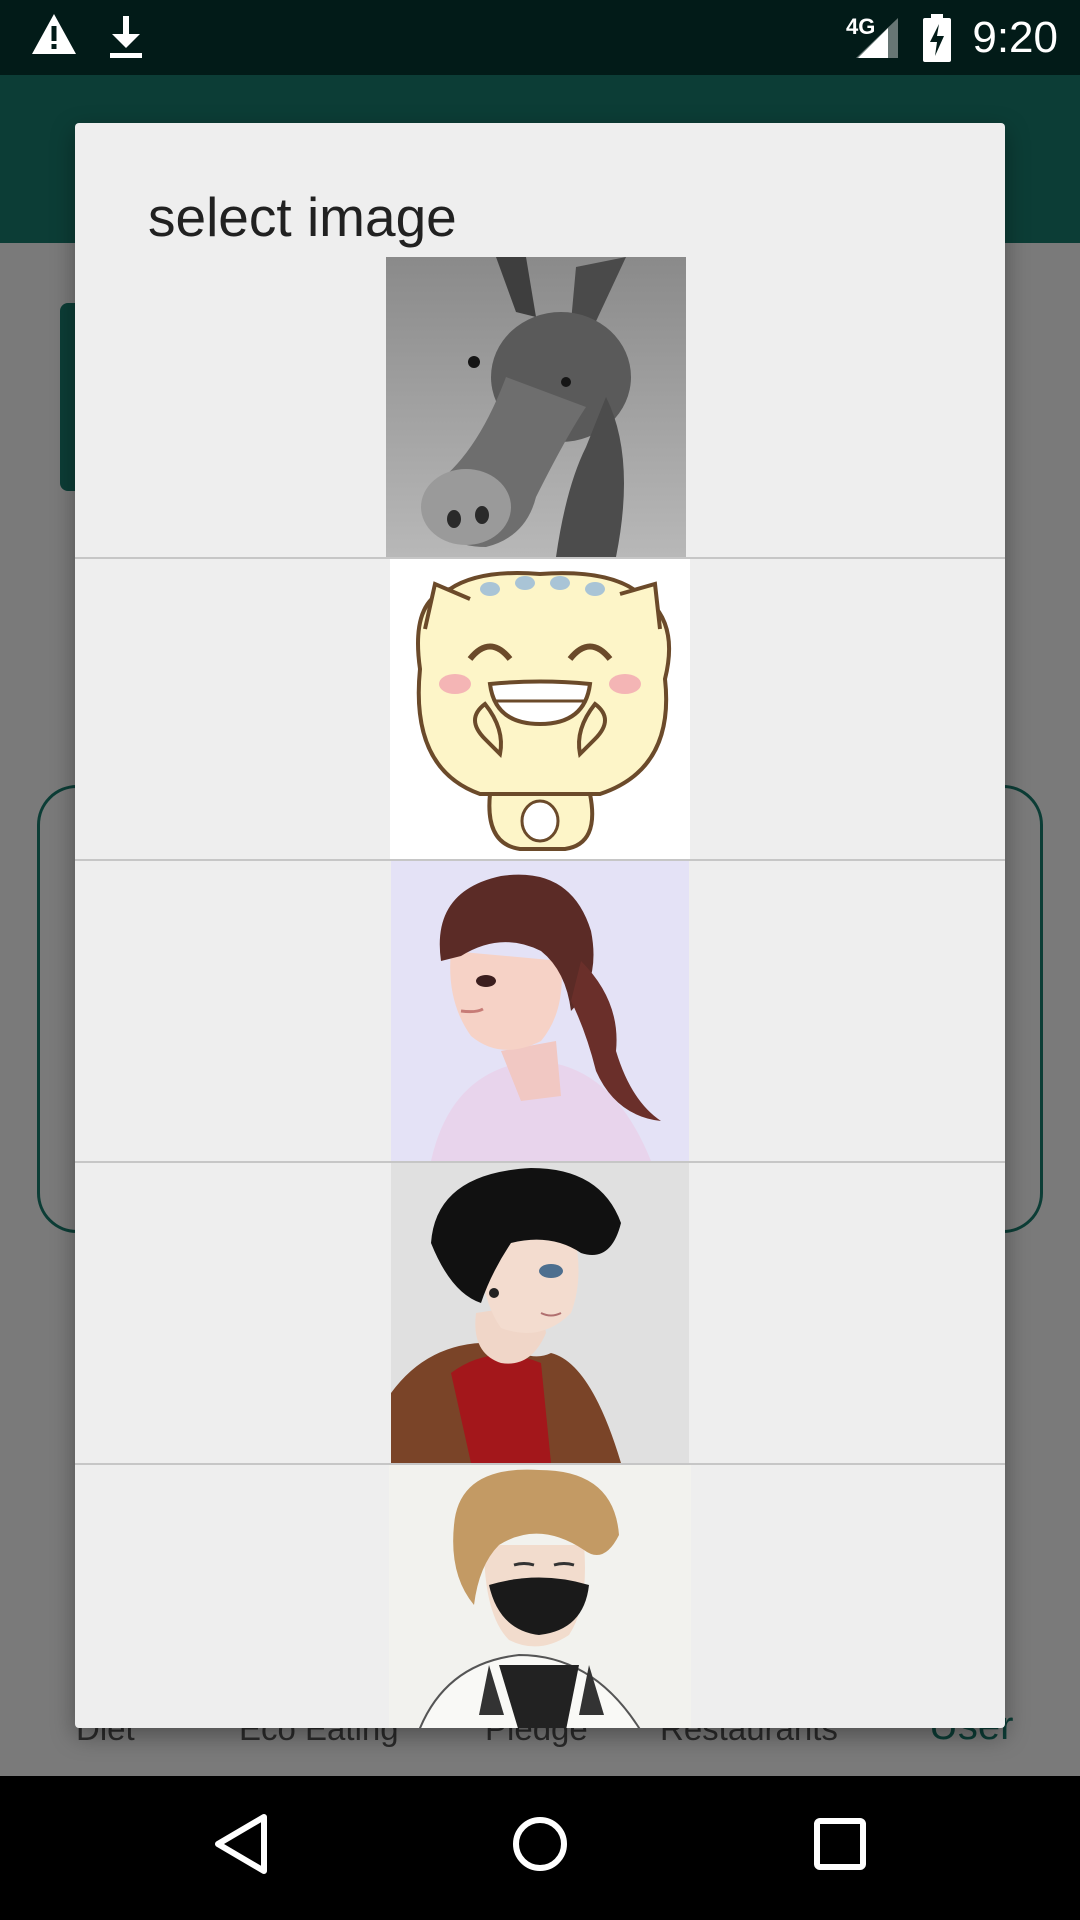 The width and height of the screenshot is (1080, 1920). I want to click on signal-icon, so click(877, 38).